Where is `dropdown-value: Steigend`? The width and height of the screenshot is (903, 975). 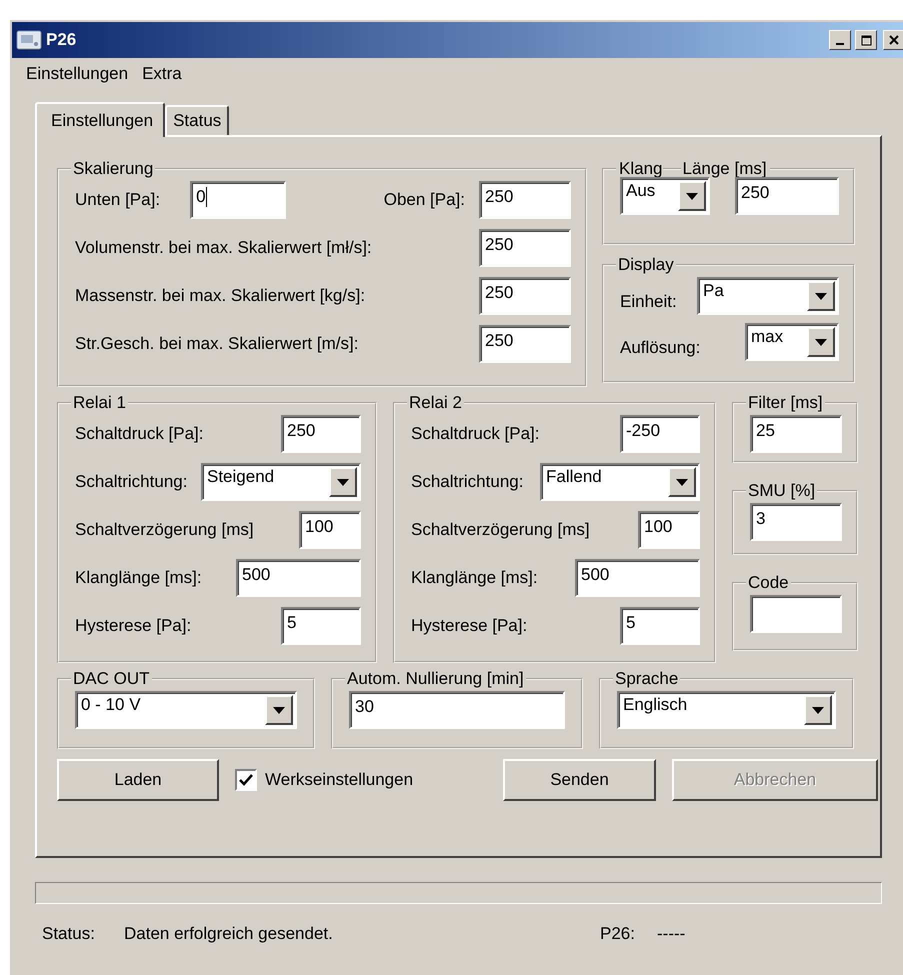 dropdown-value: Steigend is located at coordinates (240, 477).